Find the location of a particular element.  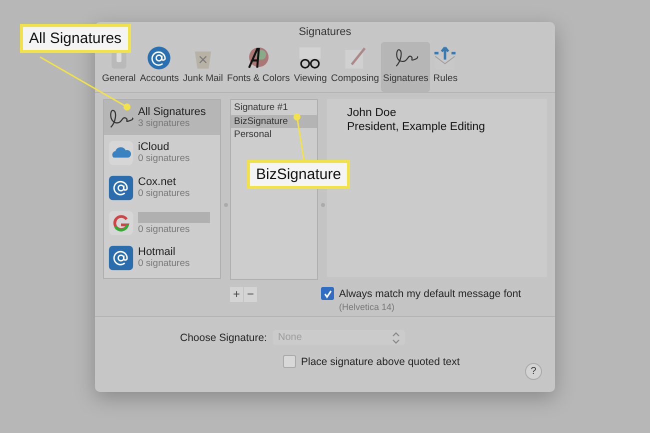

checkbox-label: Always match my default message font is located at coordinates (430, 294).